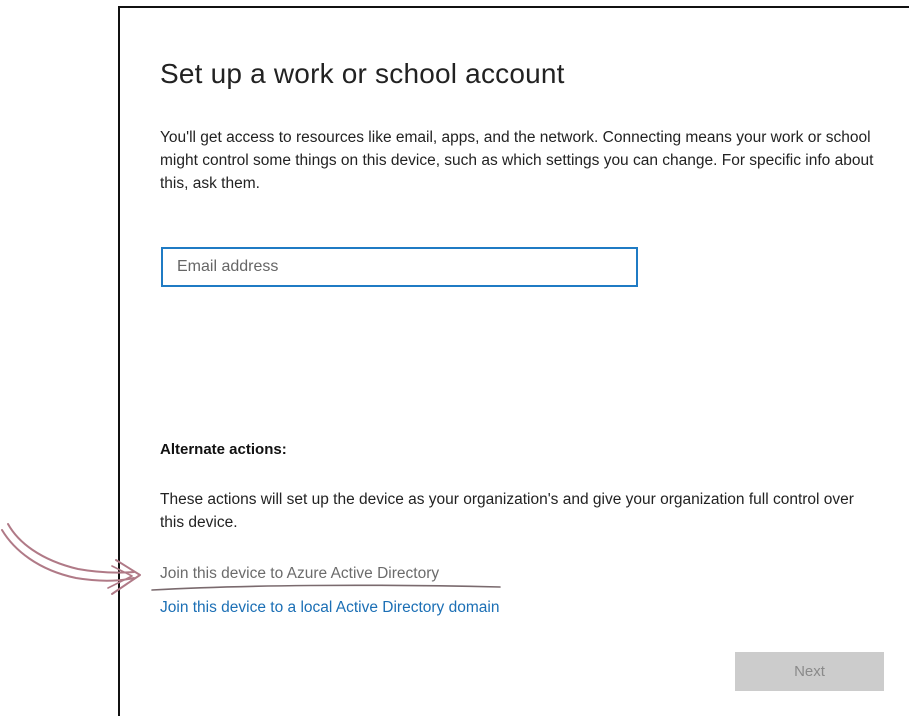  What do you see at coordinates (399, 267) in the screenshot?
I see `email-field` at bounding box center [399, 267].